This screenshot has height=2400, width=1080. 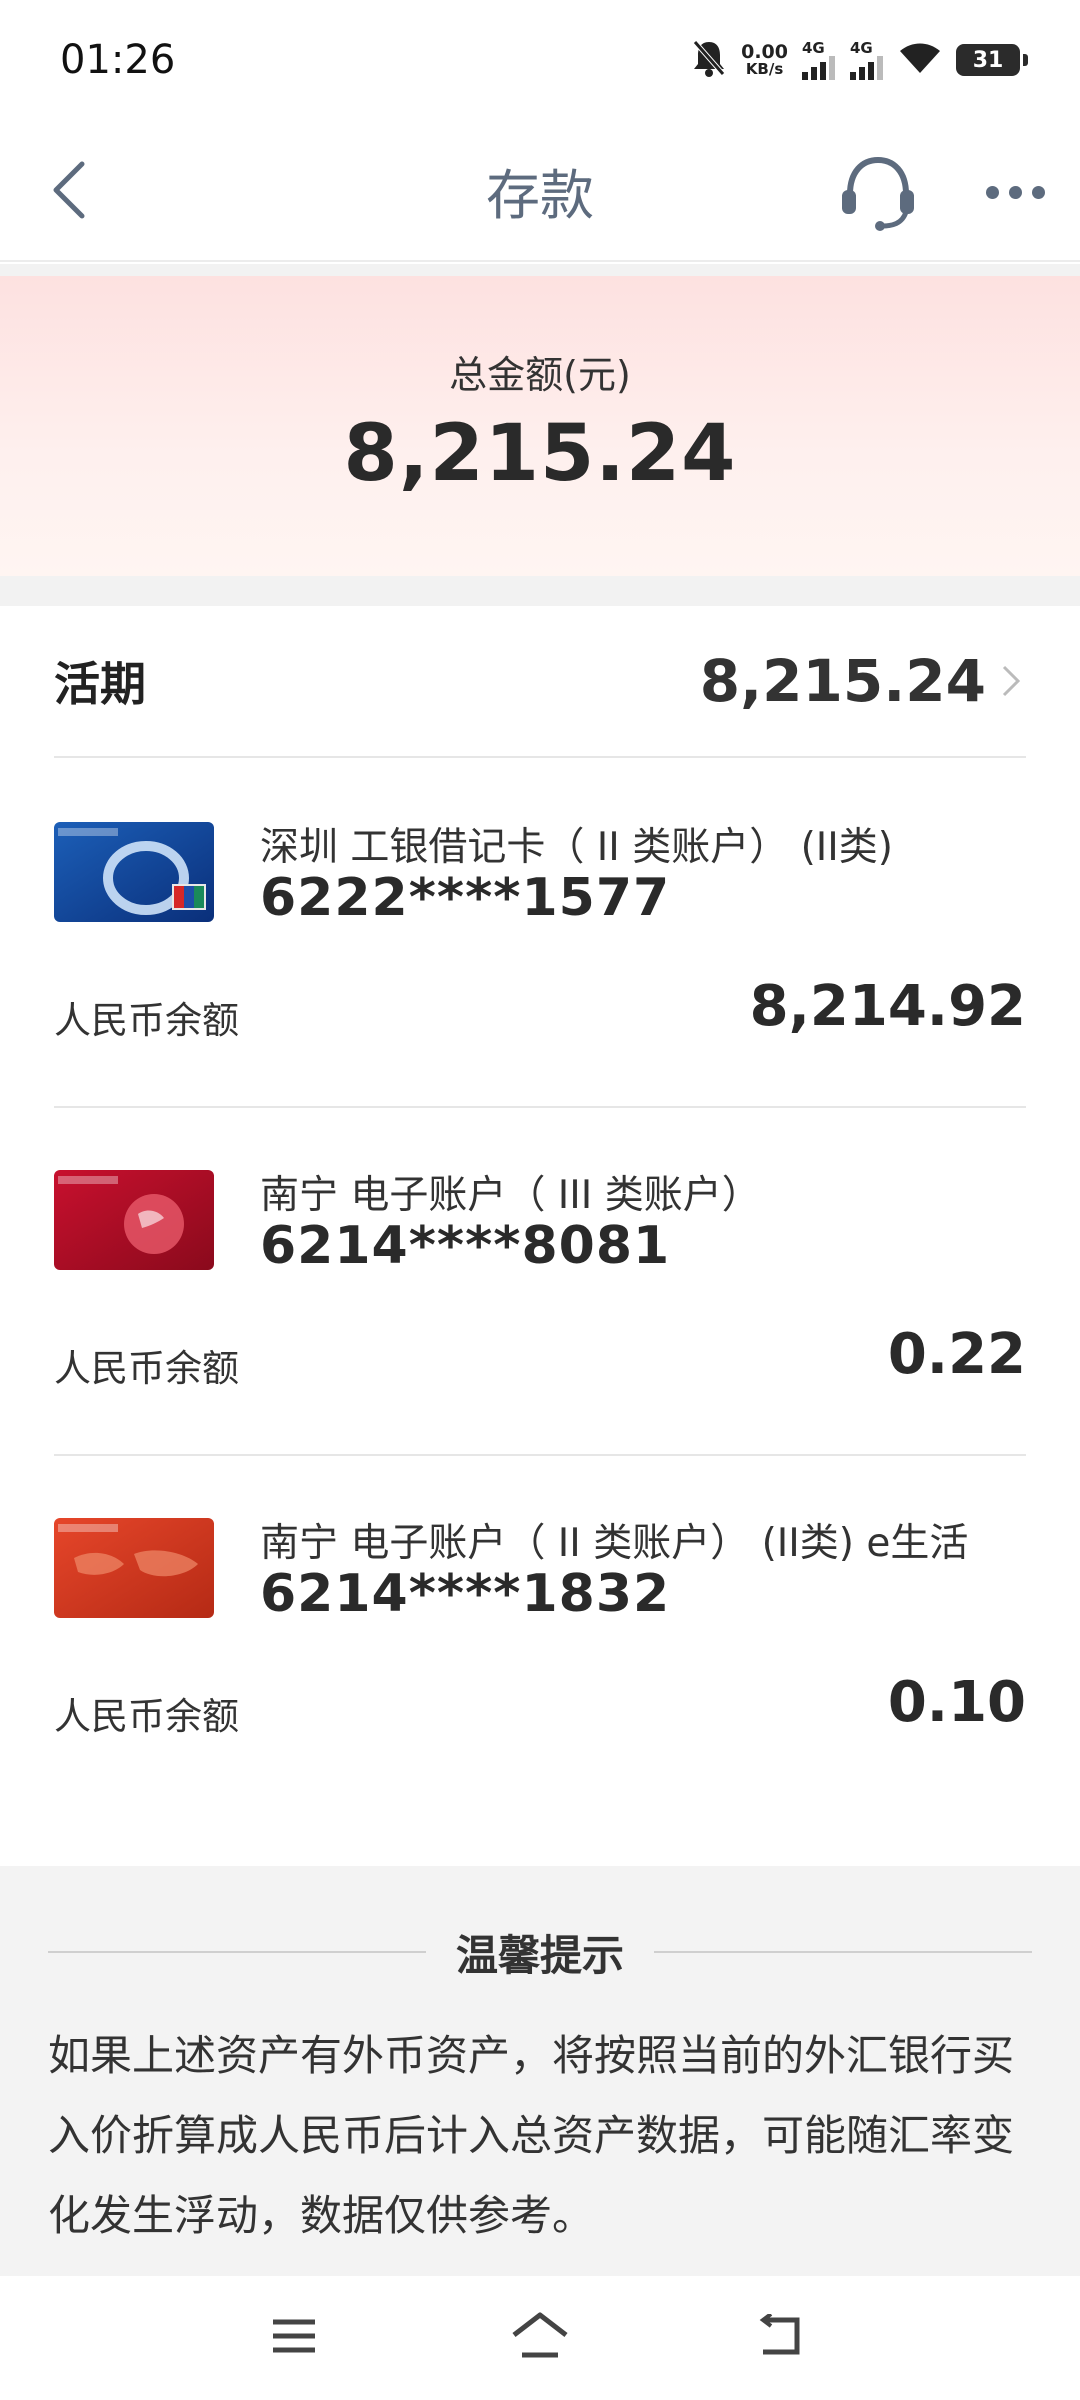 I want to click on back-button, so click(x=70, y=190).